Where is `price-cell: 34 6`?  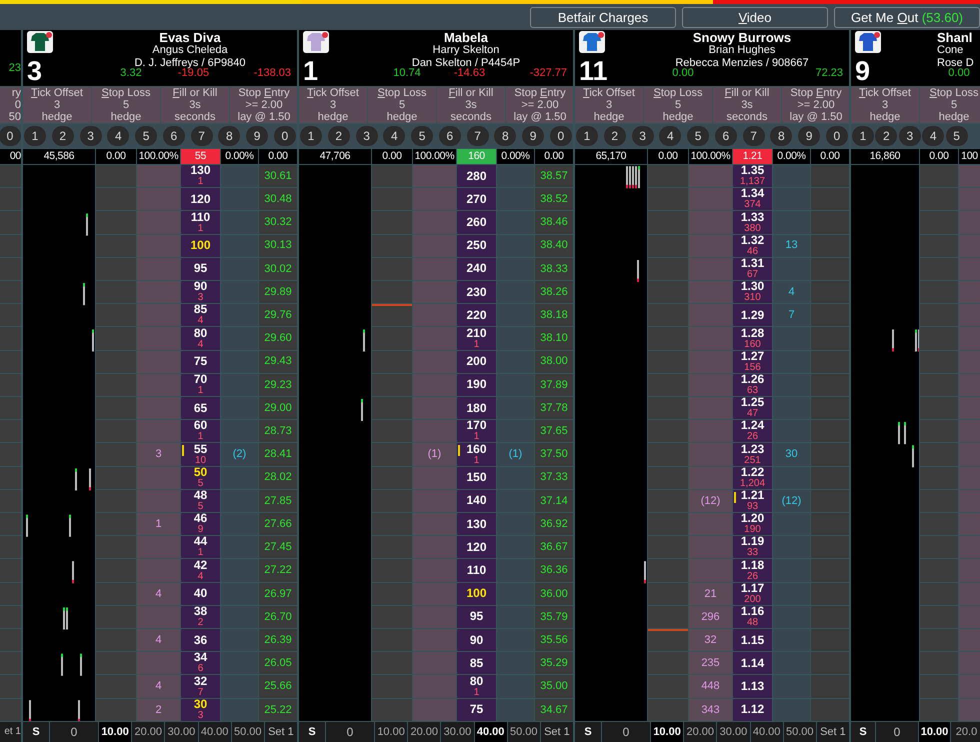 price-cell: 34 6 is located at coordinates (200, 663).